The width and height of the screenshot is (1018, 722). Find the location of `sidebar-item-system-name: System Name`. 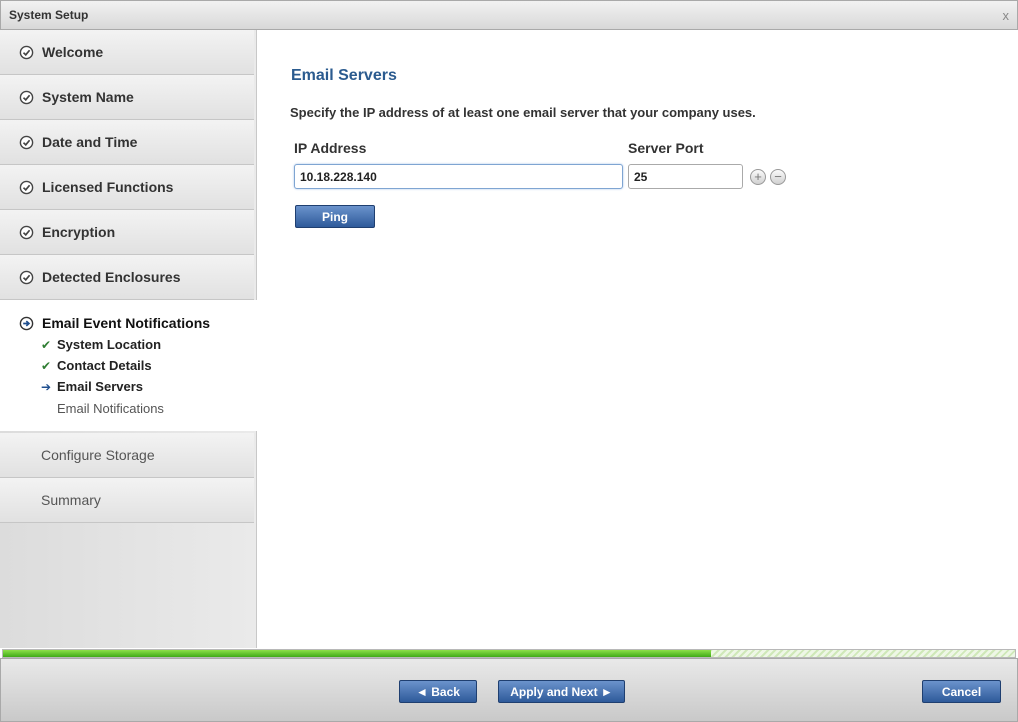

sidebar-item-system-name: System Name is located at coordinates (127, 97).